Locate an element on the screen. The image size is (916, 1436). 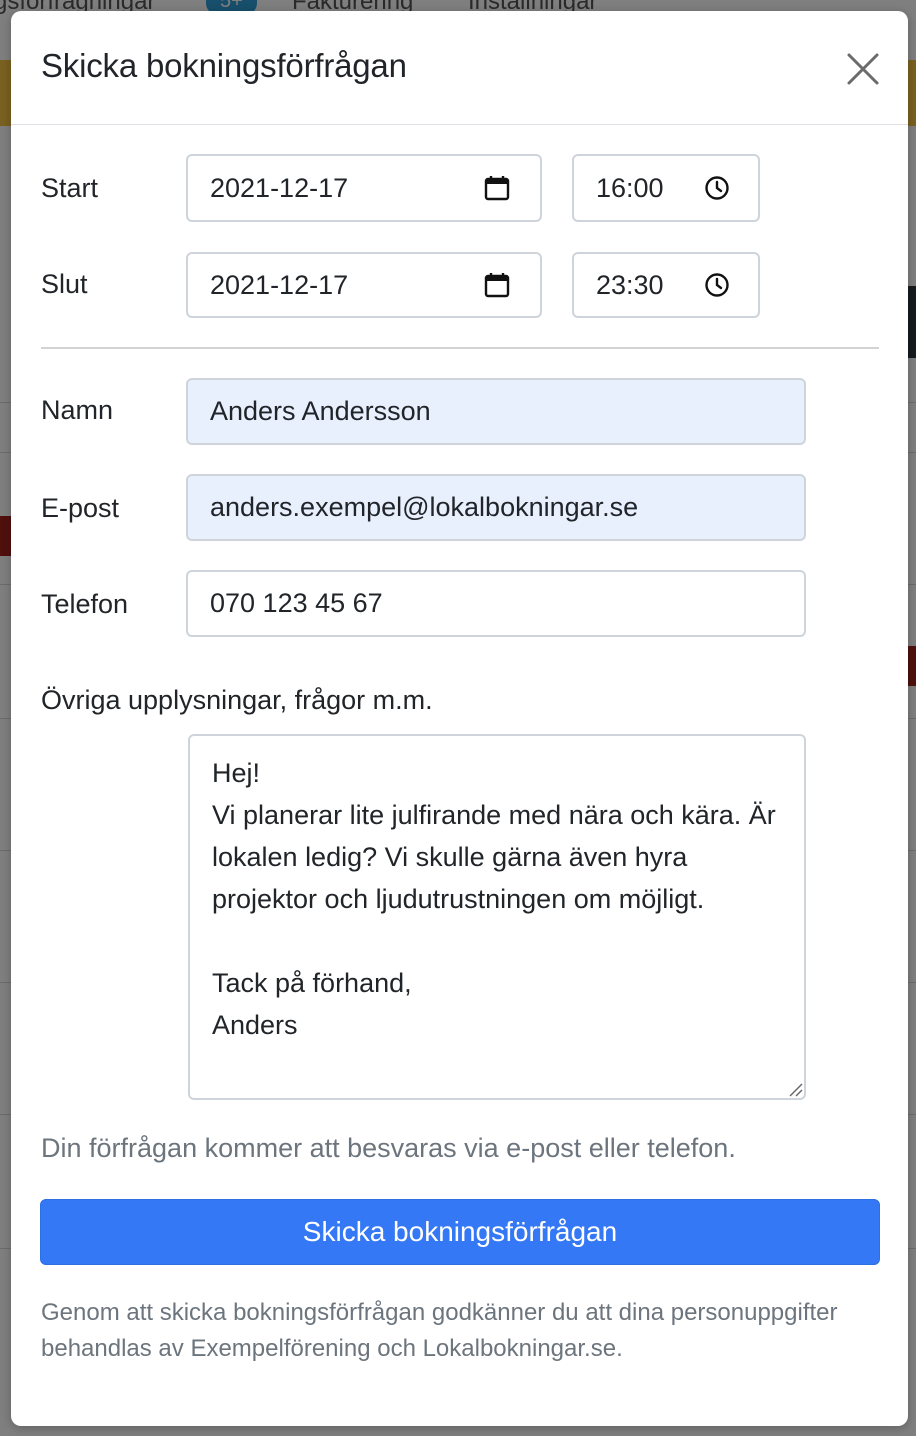
end-label: Slut is located at coordinates (64, 284).